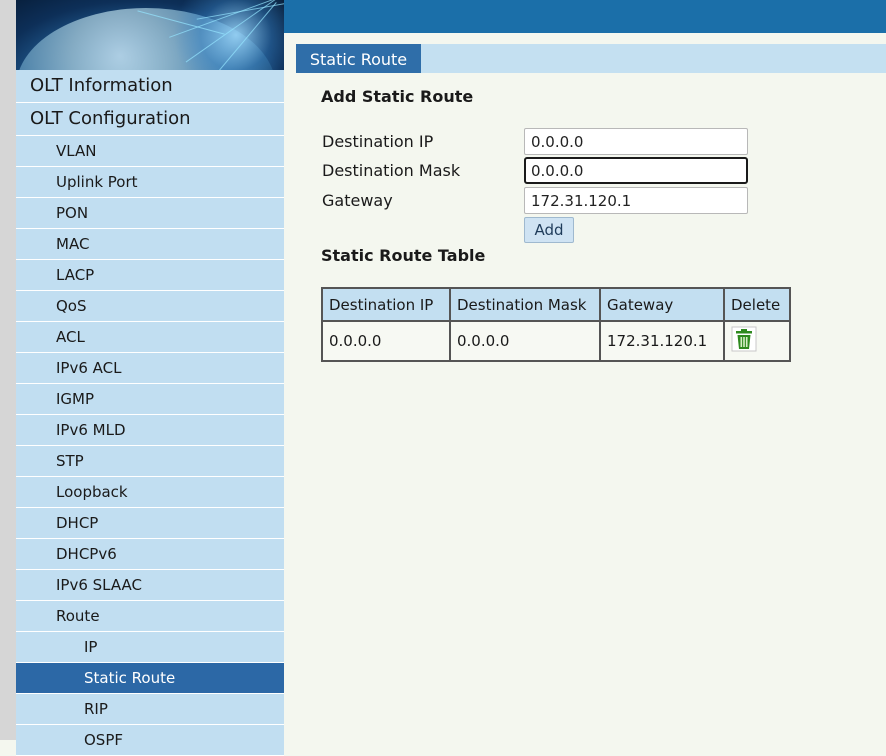 The image size is (886, 756). What do you see at coordinates (150, 244) in the screenshot?
I see `sidebar-item-mac: MAC` at bounding box center [150, 244].